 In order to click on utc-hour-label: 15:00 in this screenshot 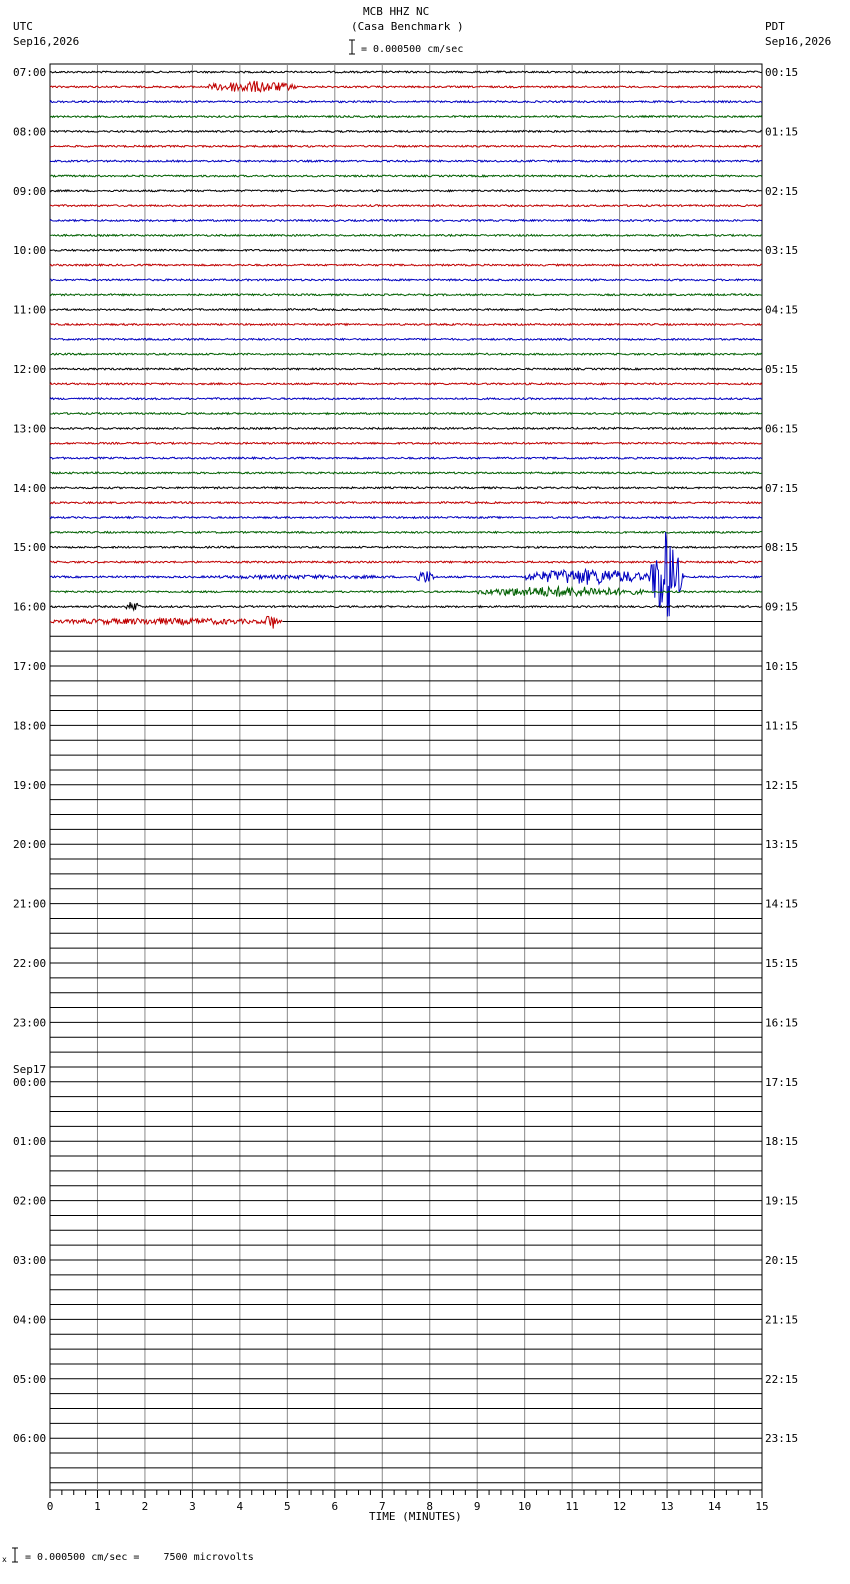, I will do `click(29, 547)`.